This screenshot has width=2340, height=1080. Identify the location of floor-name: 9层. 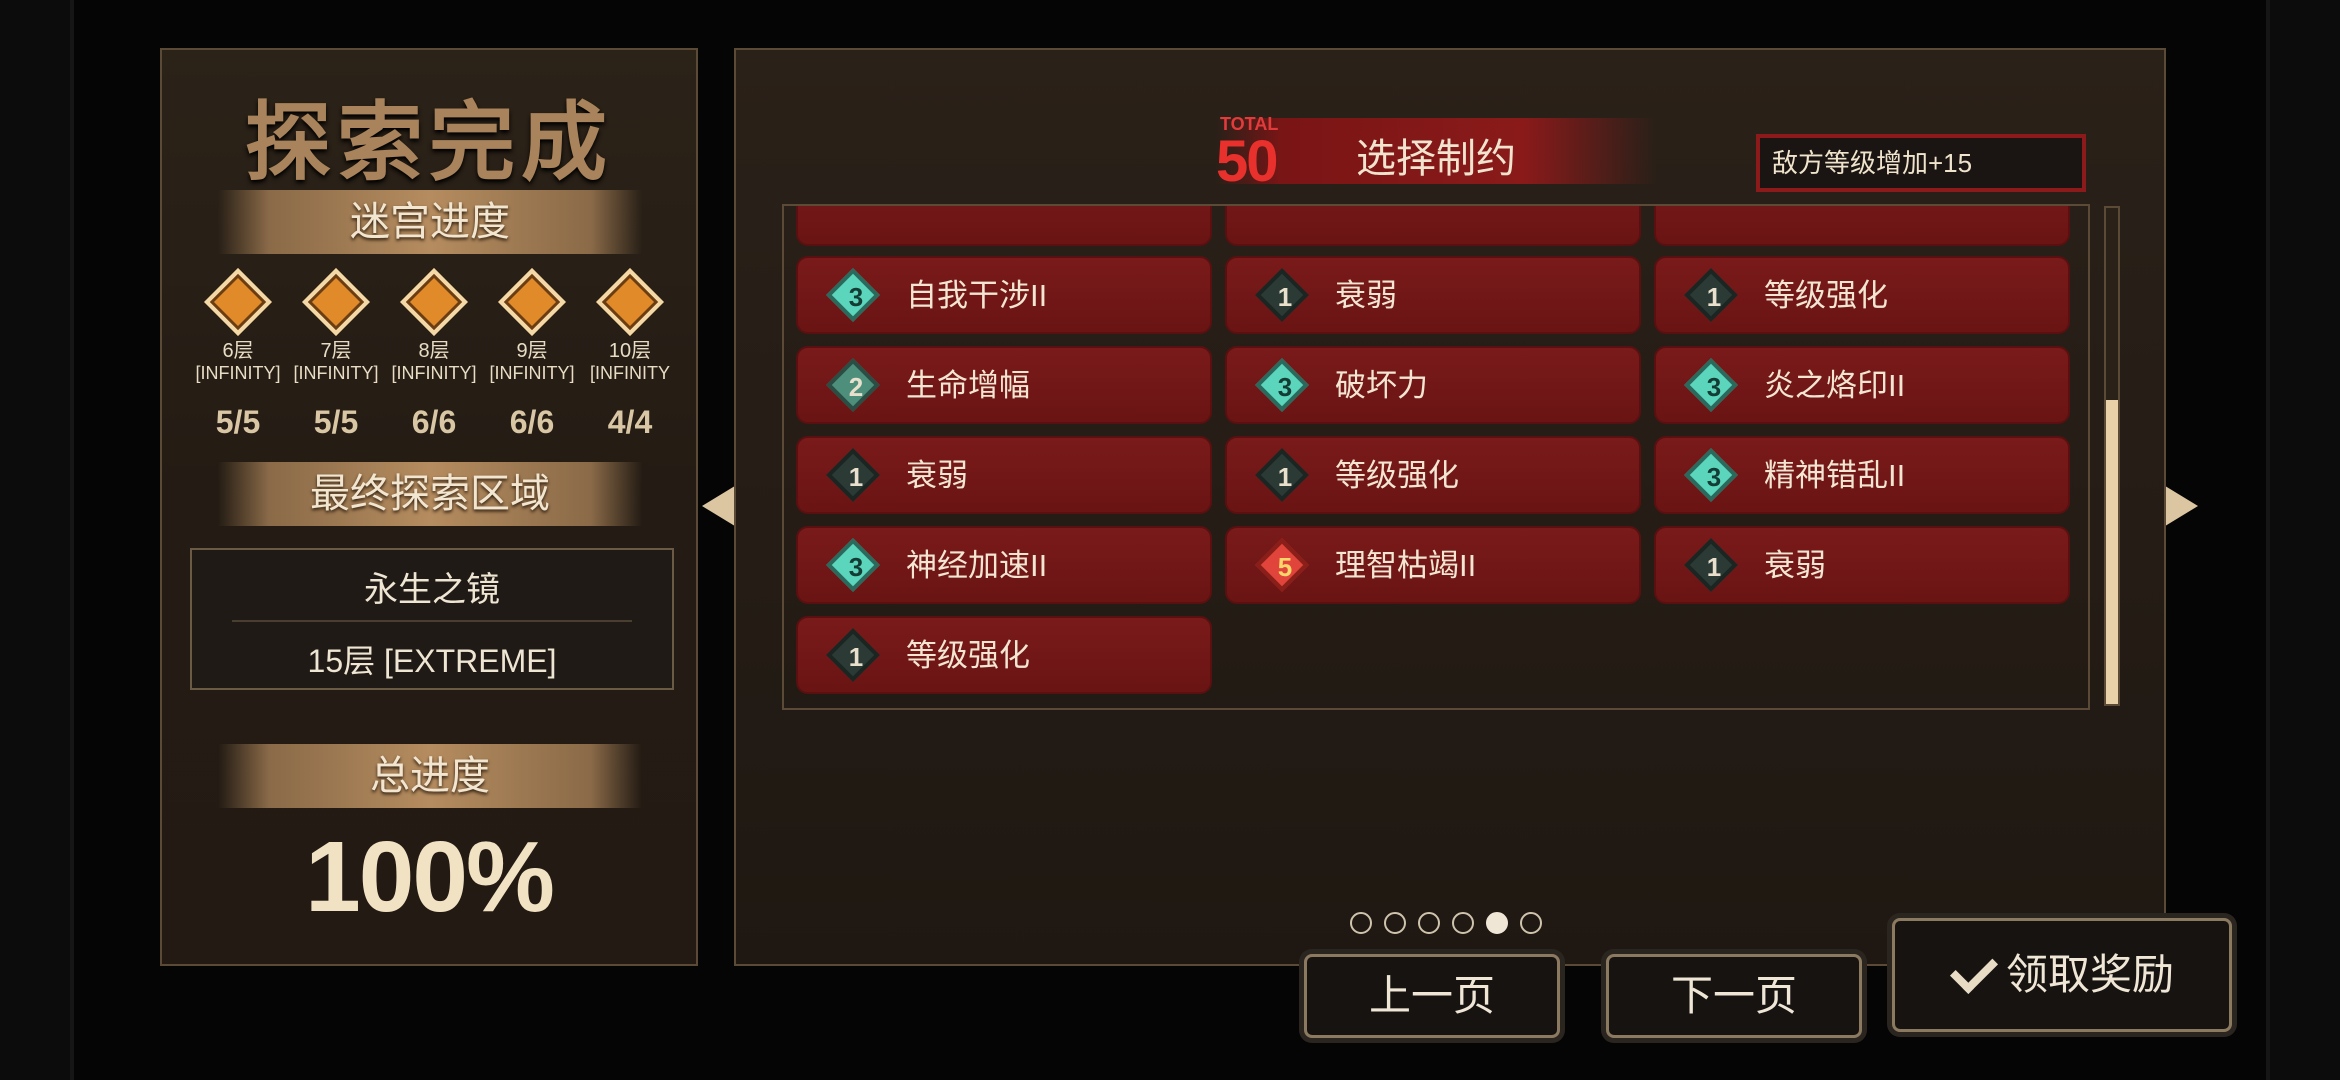
(532, 351).